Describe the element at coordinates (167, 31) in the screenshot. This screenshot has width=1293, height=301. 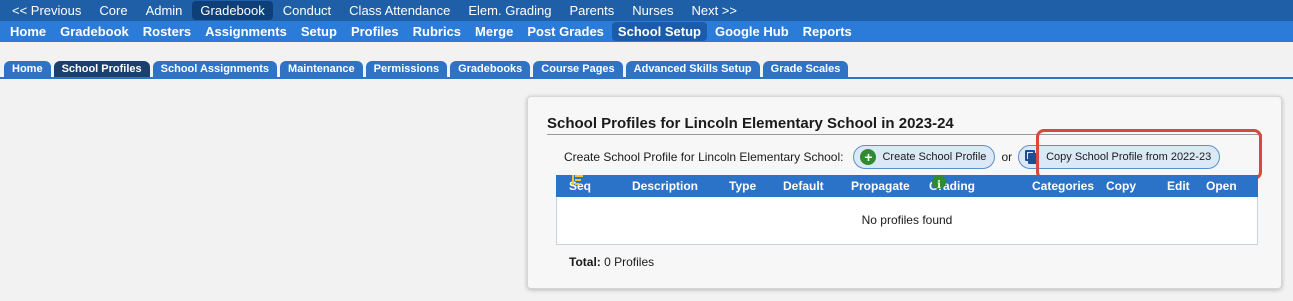
I see `subnav-rosters: Rosters` at that location.